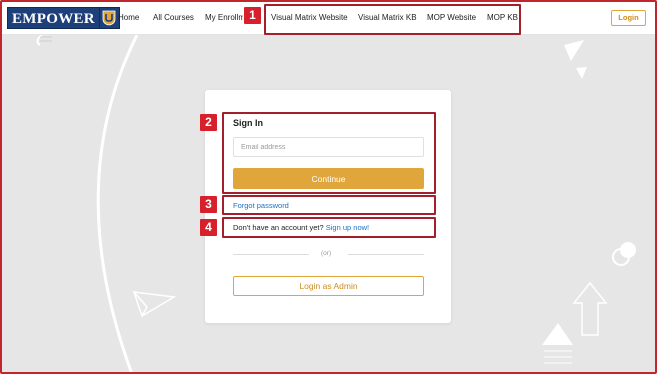  What do you see at coordinates (173, 17) in the screenshot?
I see `nav-all-courses: All Courses` at bounding box center [173, 17].